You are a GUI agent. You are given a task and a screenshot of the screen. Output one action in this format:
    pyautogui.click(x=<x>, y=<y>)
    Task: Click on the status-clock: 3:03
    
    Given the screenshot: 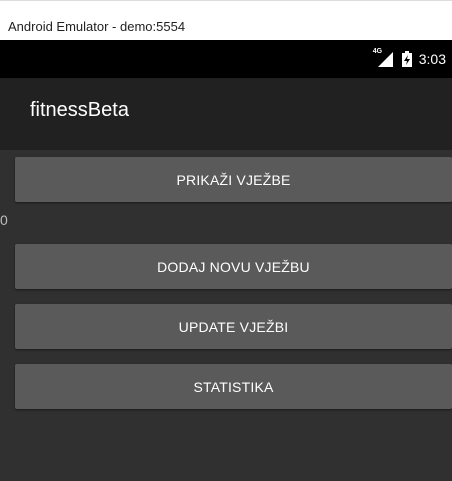 What is the action you would take?
    pyautogui.click(x=432, y=59)
    